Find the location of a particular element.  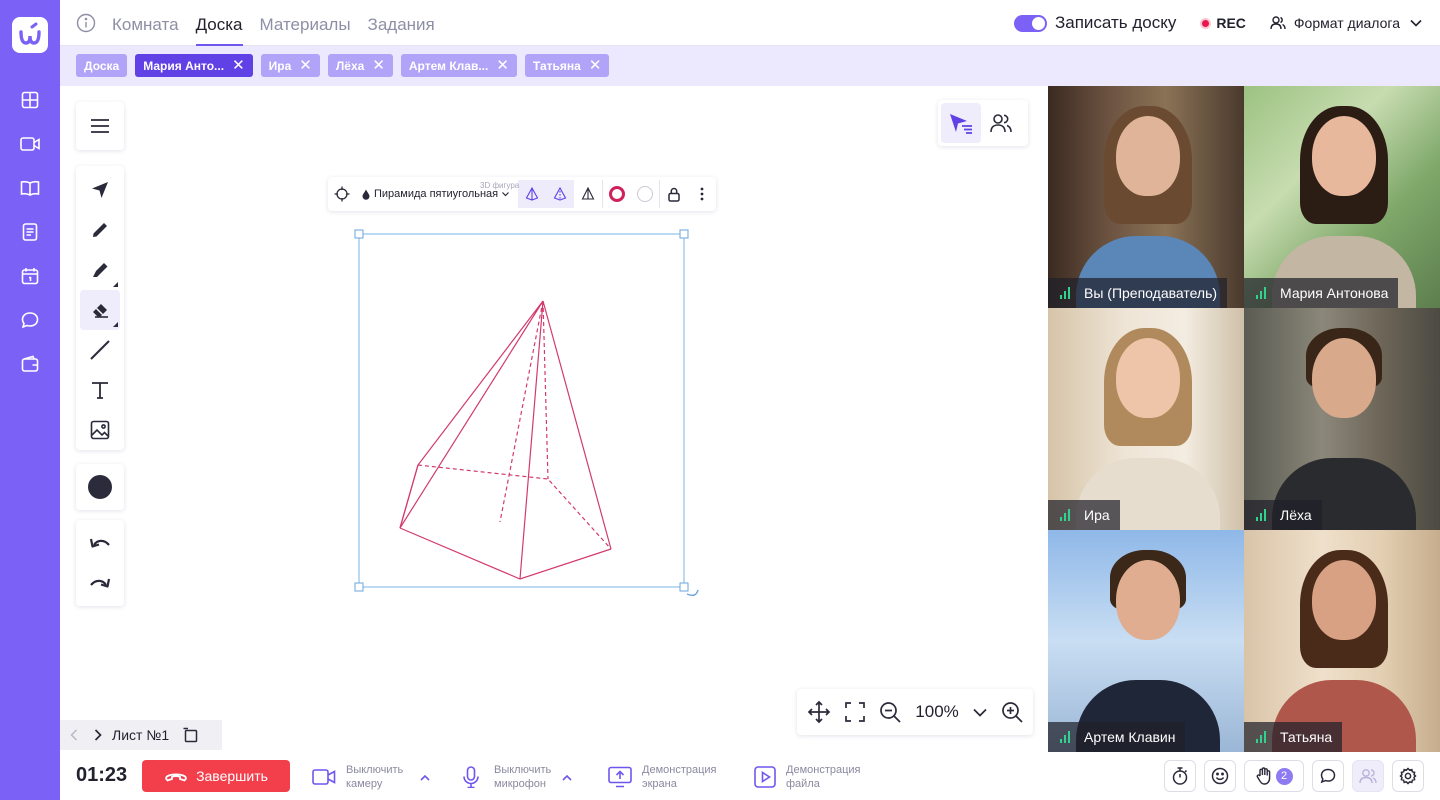

board-chip: Артем Клав... ✕ is located at coordinates (458, 65).